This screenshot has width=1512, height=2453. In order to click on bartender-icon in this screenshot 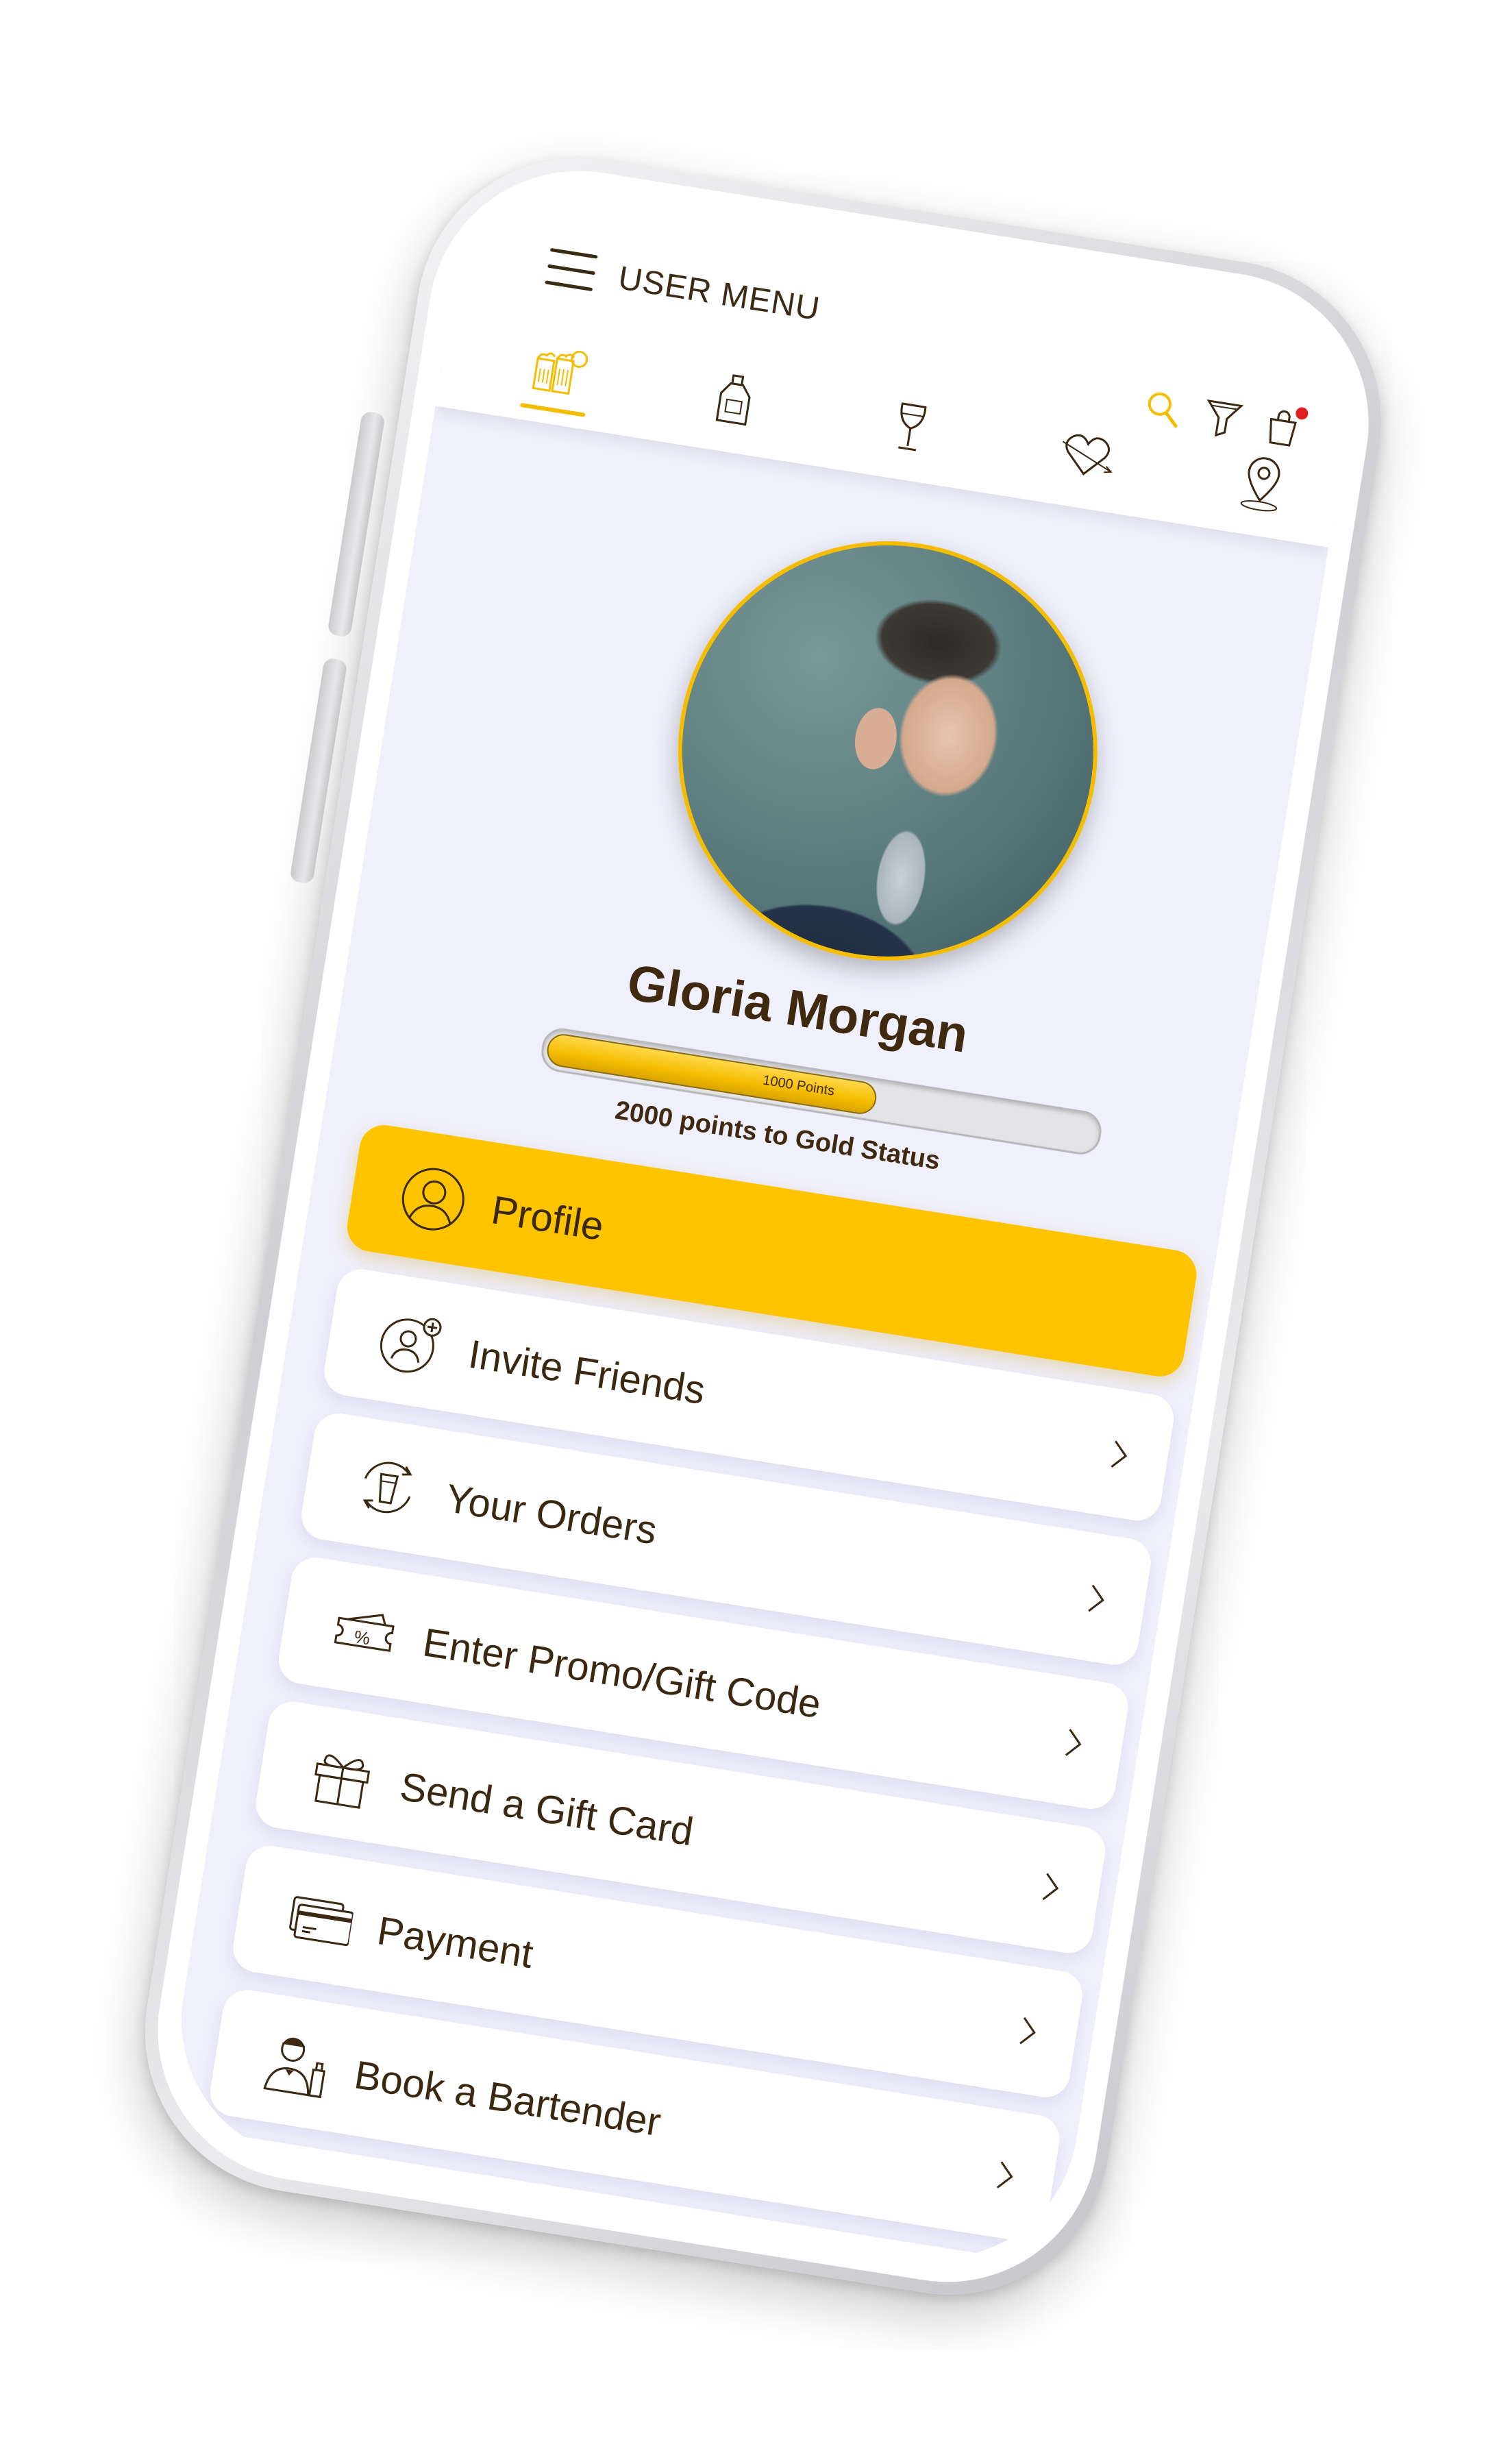, I will do `click(296, 2064)`.